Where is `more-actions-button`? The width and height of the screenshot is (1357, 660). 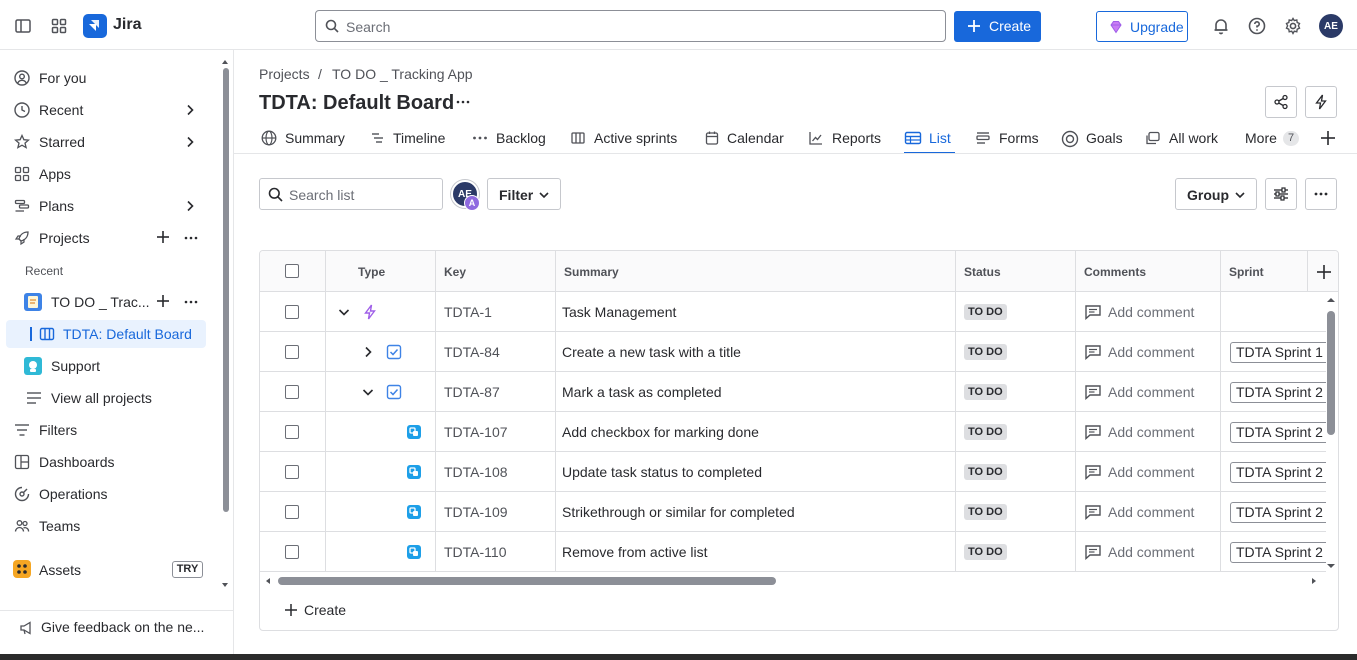 more-actions-button is located at coordinates (1321, 194).